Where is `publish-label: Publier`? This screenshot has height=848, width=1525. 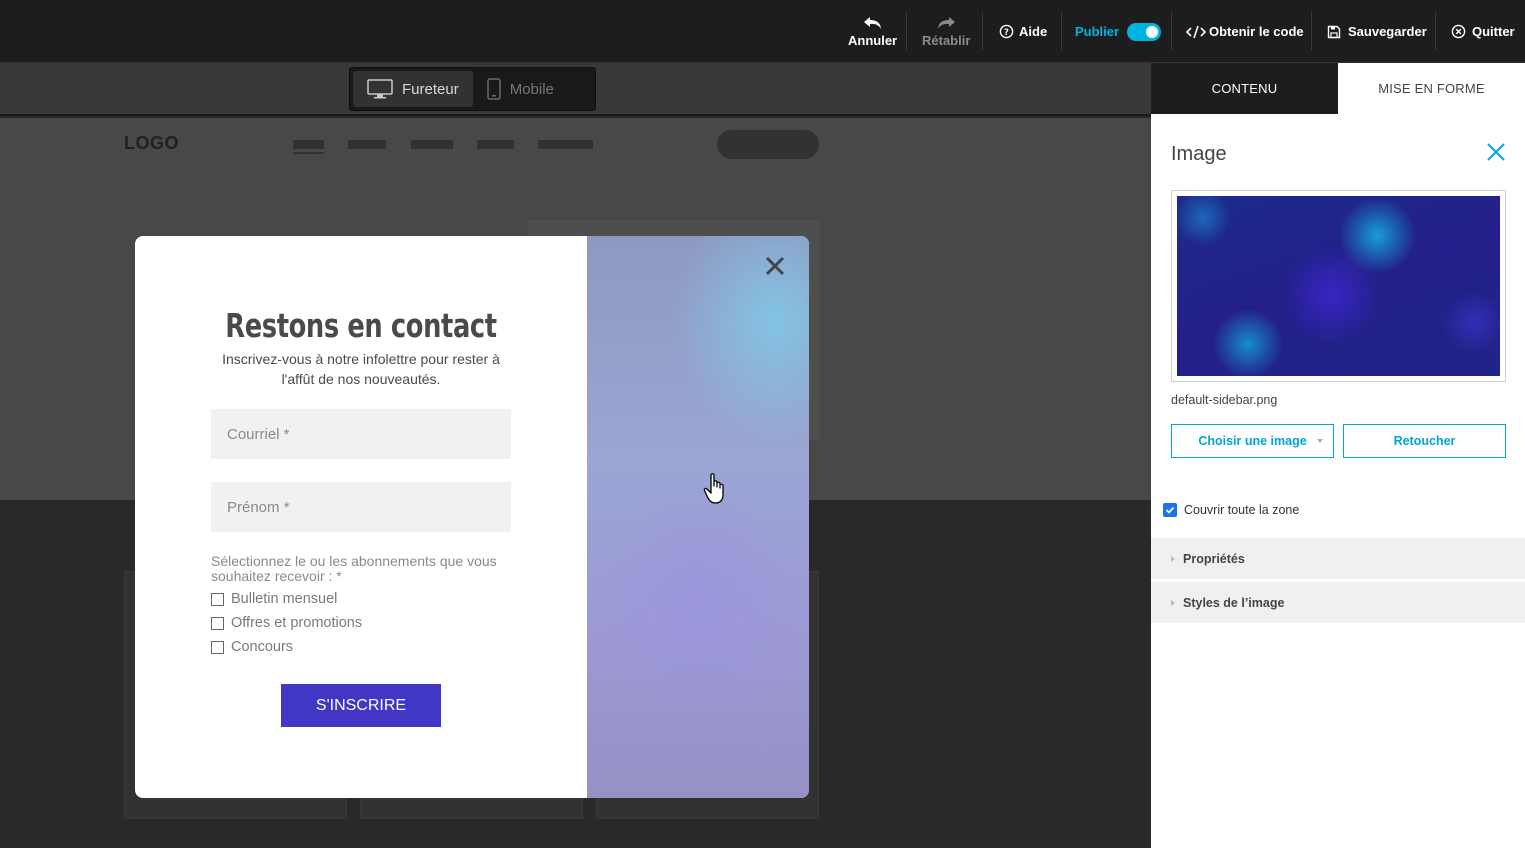
publish-label: Publier is located at coordinates (1097, 31).